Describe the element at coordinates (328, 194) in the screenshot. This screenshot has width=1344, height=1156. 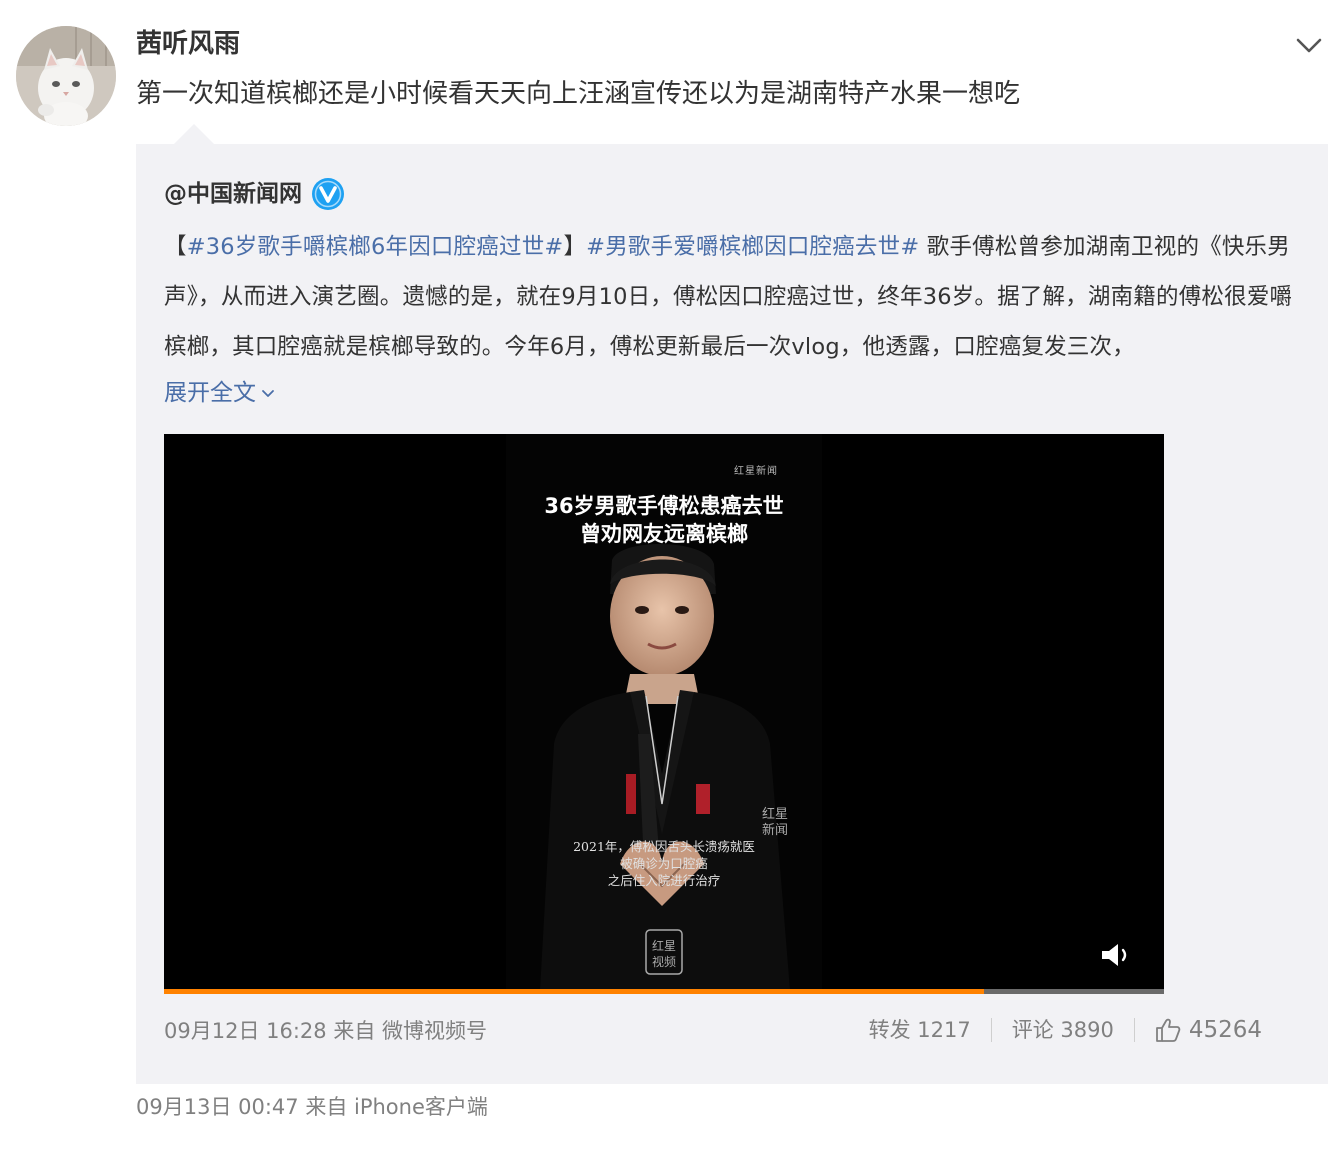
I see `verified-icon` at that location.